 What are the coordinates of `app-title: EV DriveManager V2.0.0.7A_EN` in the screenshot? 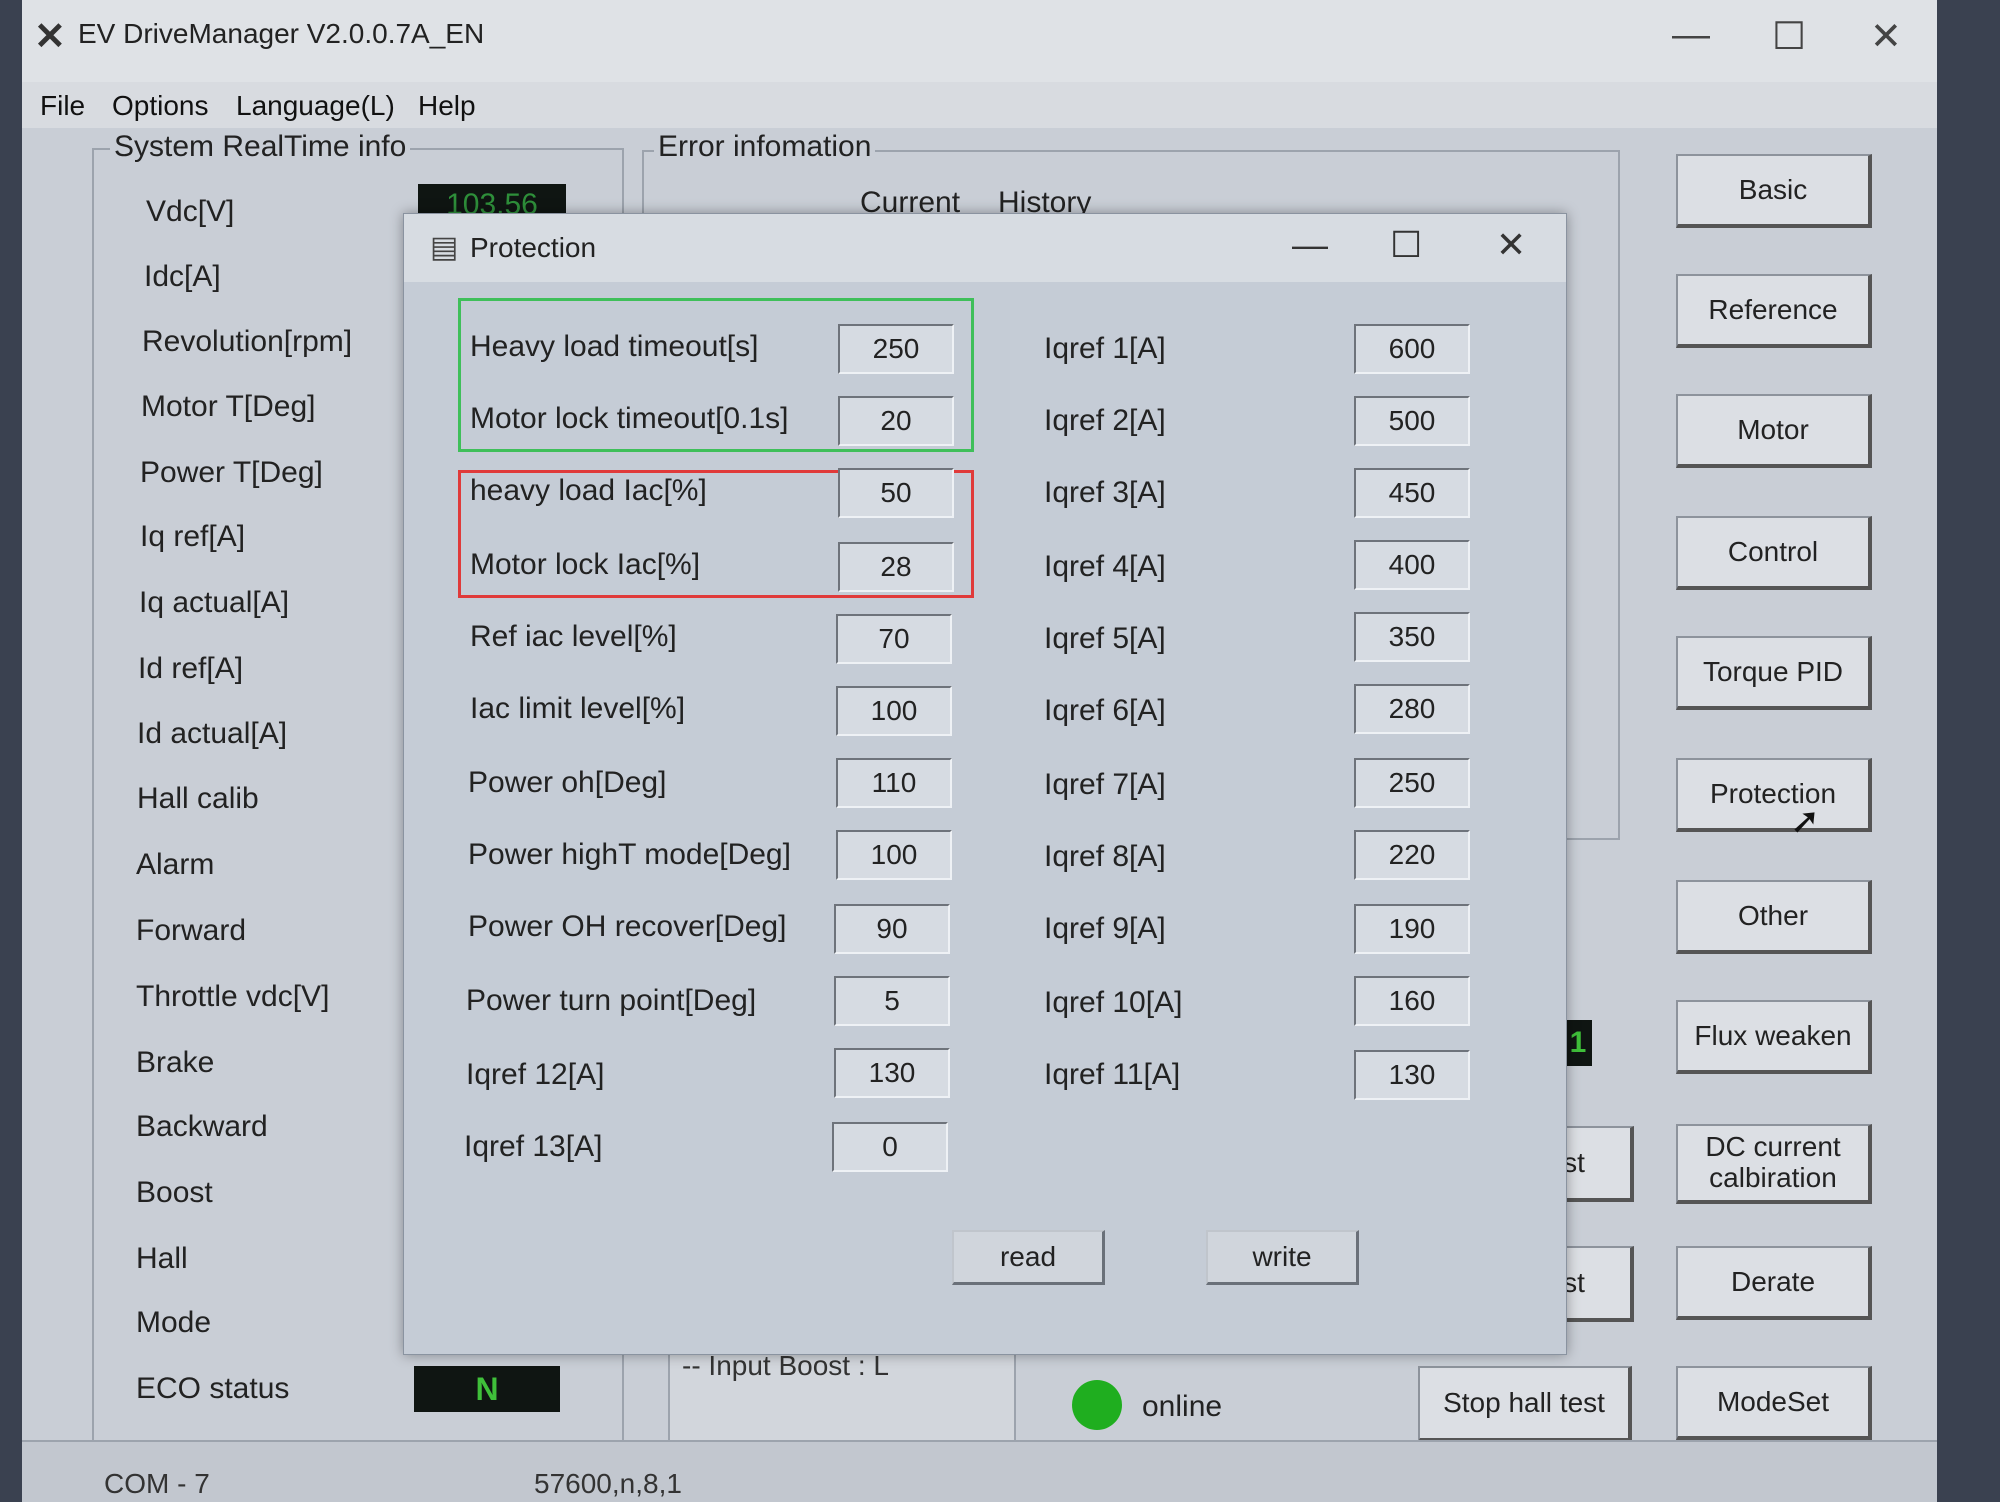 It's located at (281, 33).